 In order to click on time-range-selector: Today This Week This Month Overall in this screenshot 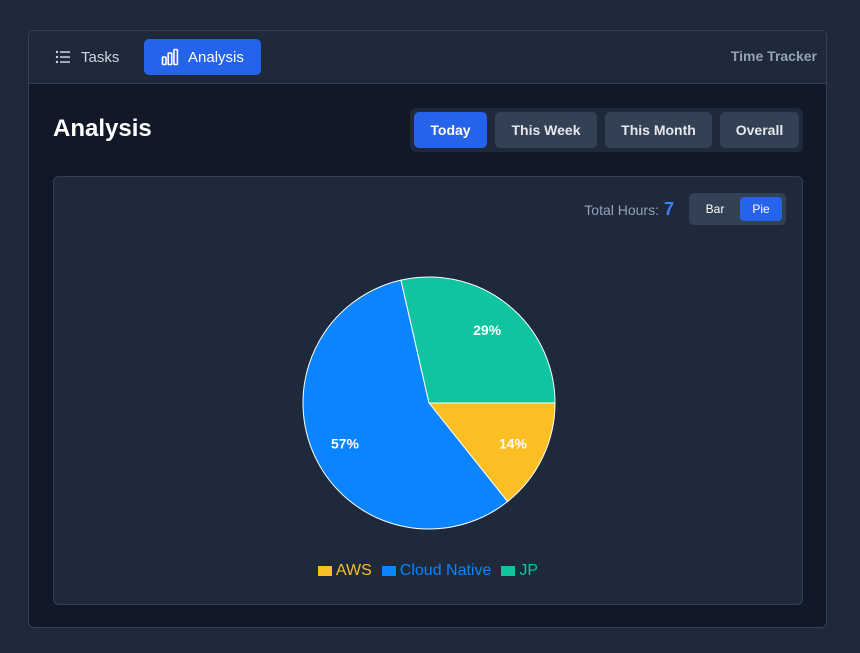, I will do `click(606, 130)`.